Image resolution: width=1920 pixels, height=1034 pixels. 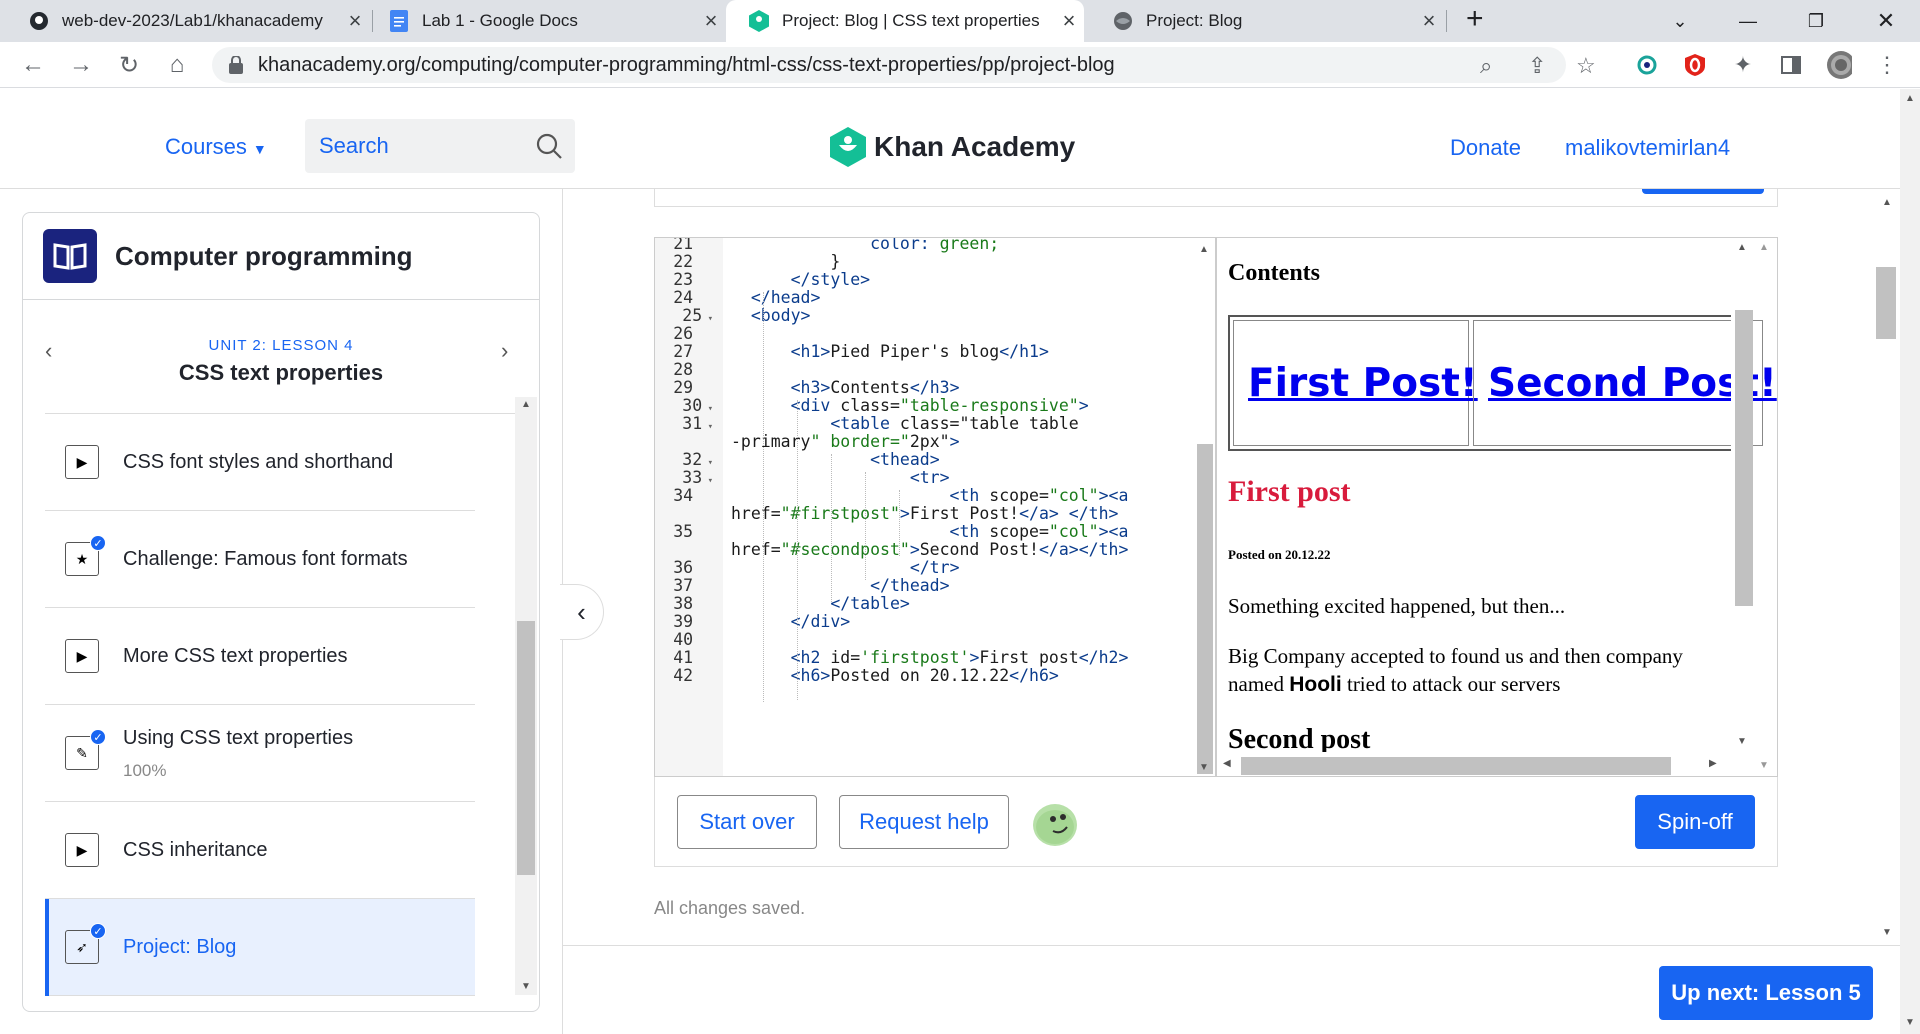 I want to click on line-number: 21, so click(x=693, y=245).